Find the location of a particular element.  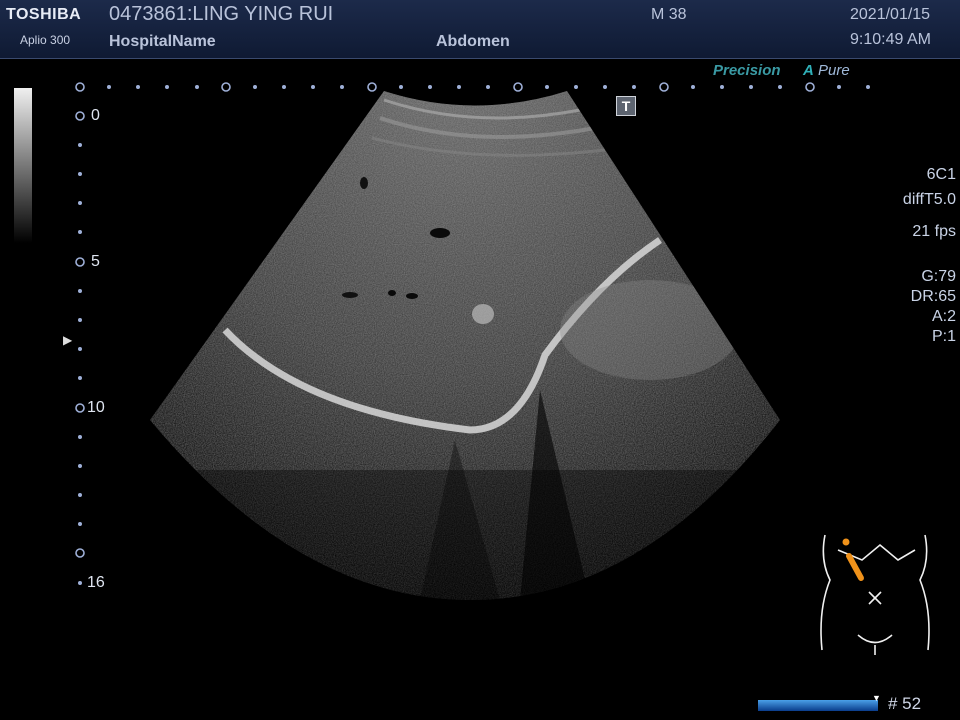

depth-label-5: 5 is located at coordinates (95, 261).